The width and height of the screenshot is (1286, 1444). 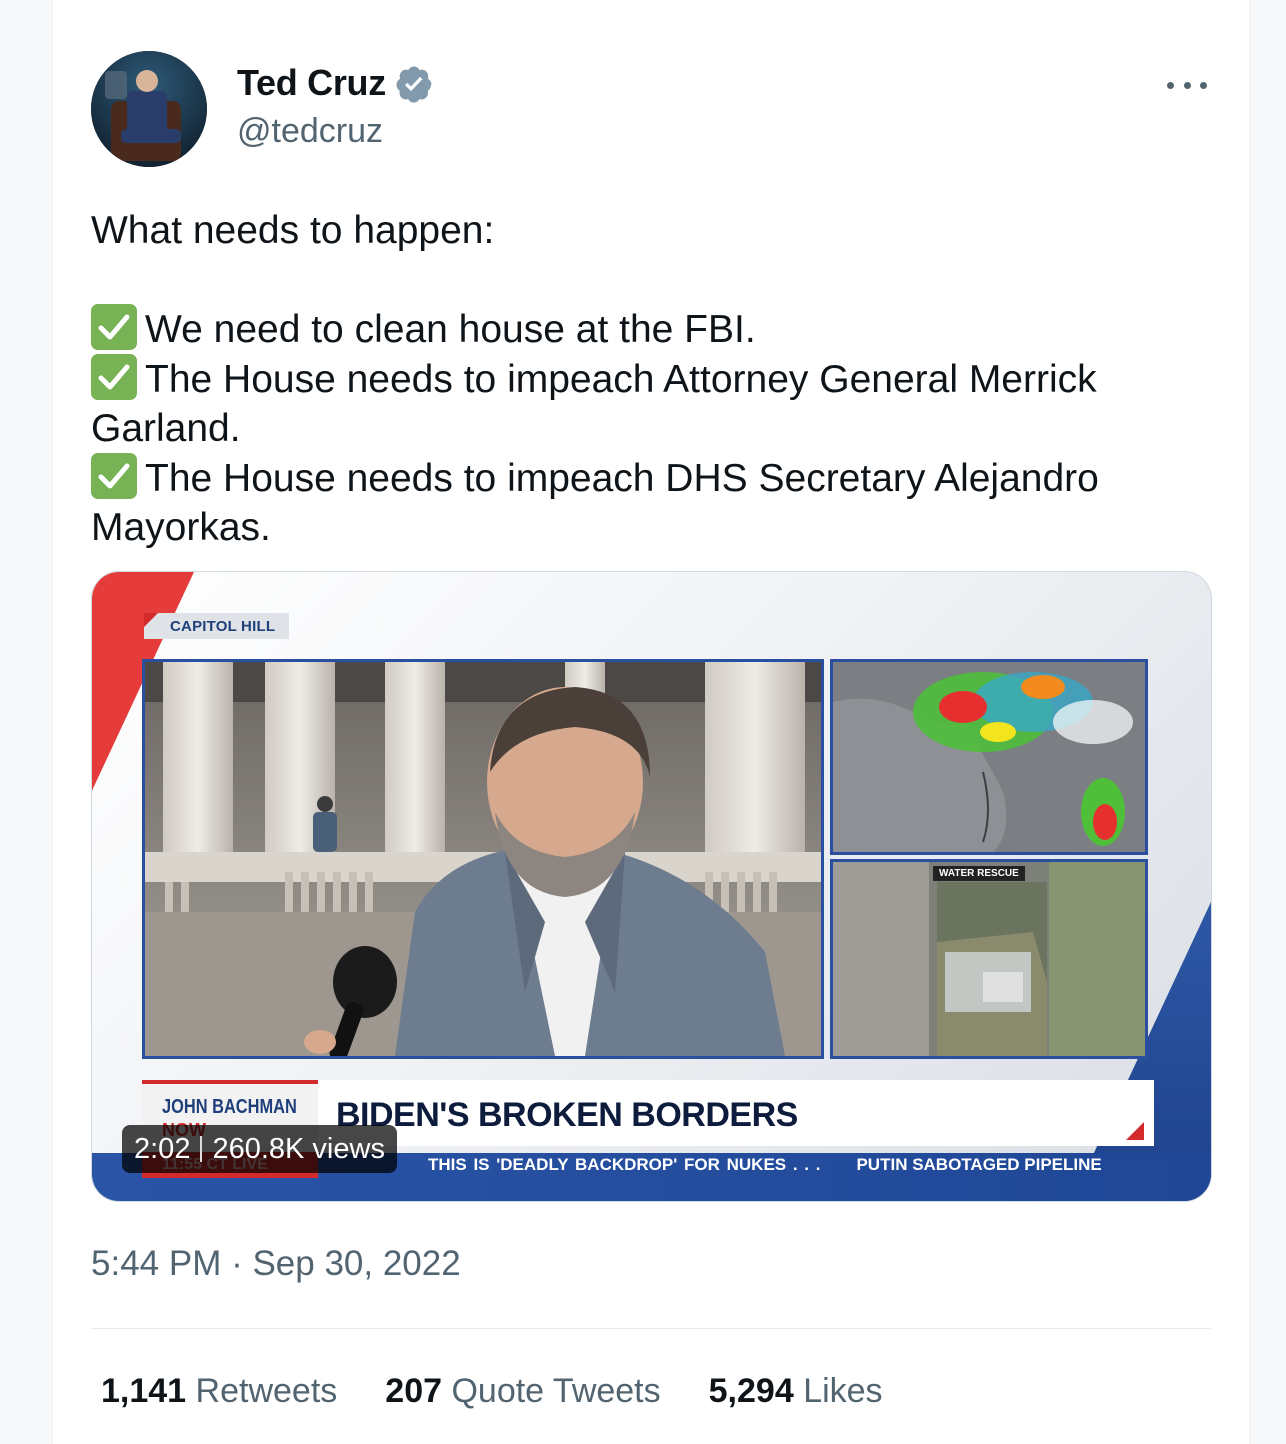 What do you see at coordinates (276, 1264) in the screenshot?
I see `tweet-timestamp: 5:44 PM · Sep 30, 2022` at bounding box center [276, 1264].